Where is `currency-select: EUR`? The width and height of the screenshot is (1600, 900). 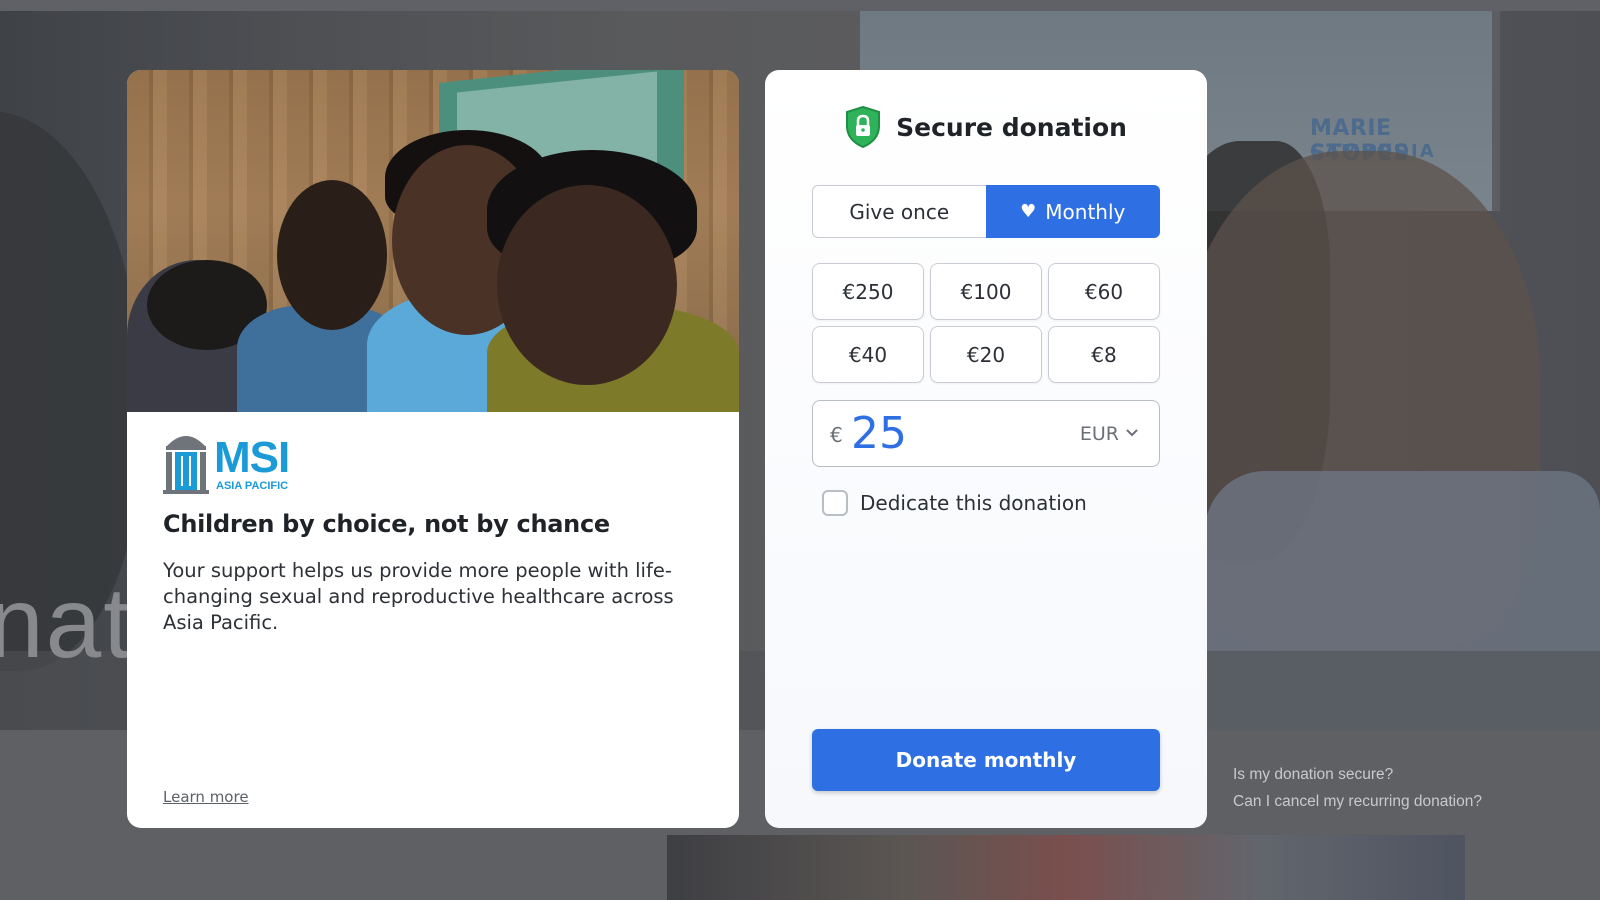 currency-select: EUR is located at coordinates (1099, 434).